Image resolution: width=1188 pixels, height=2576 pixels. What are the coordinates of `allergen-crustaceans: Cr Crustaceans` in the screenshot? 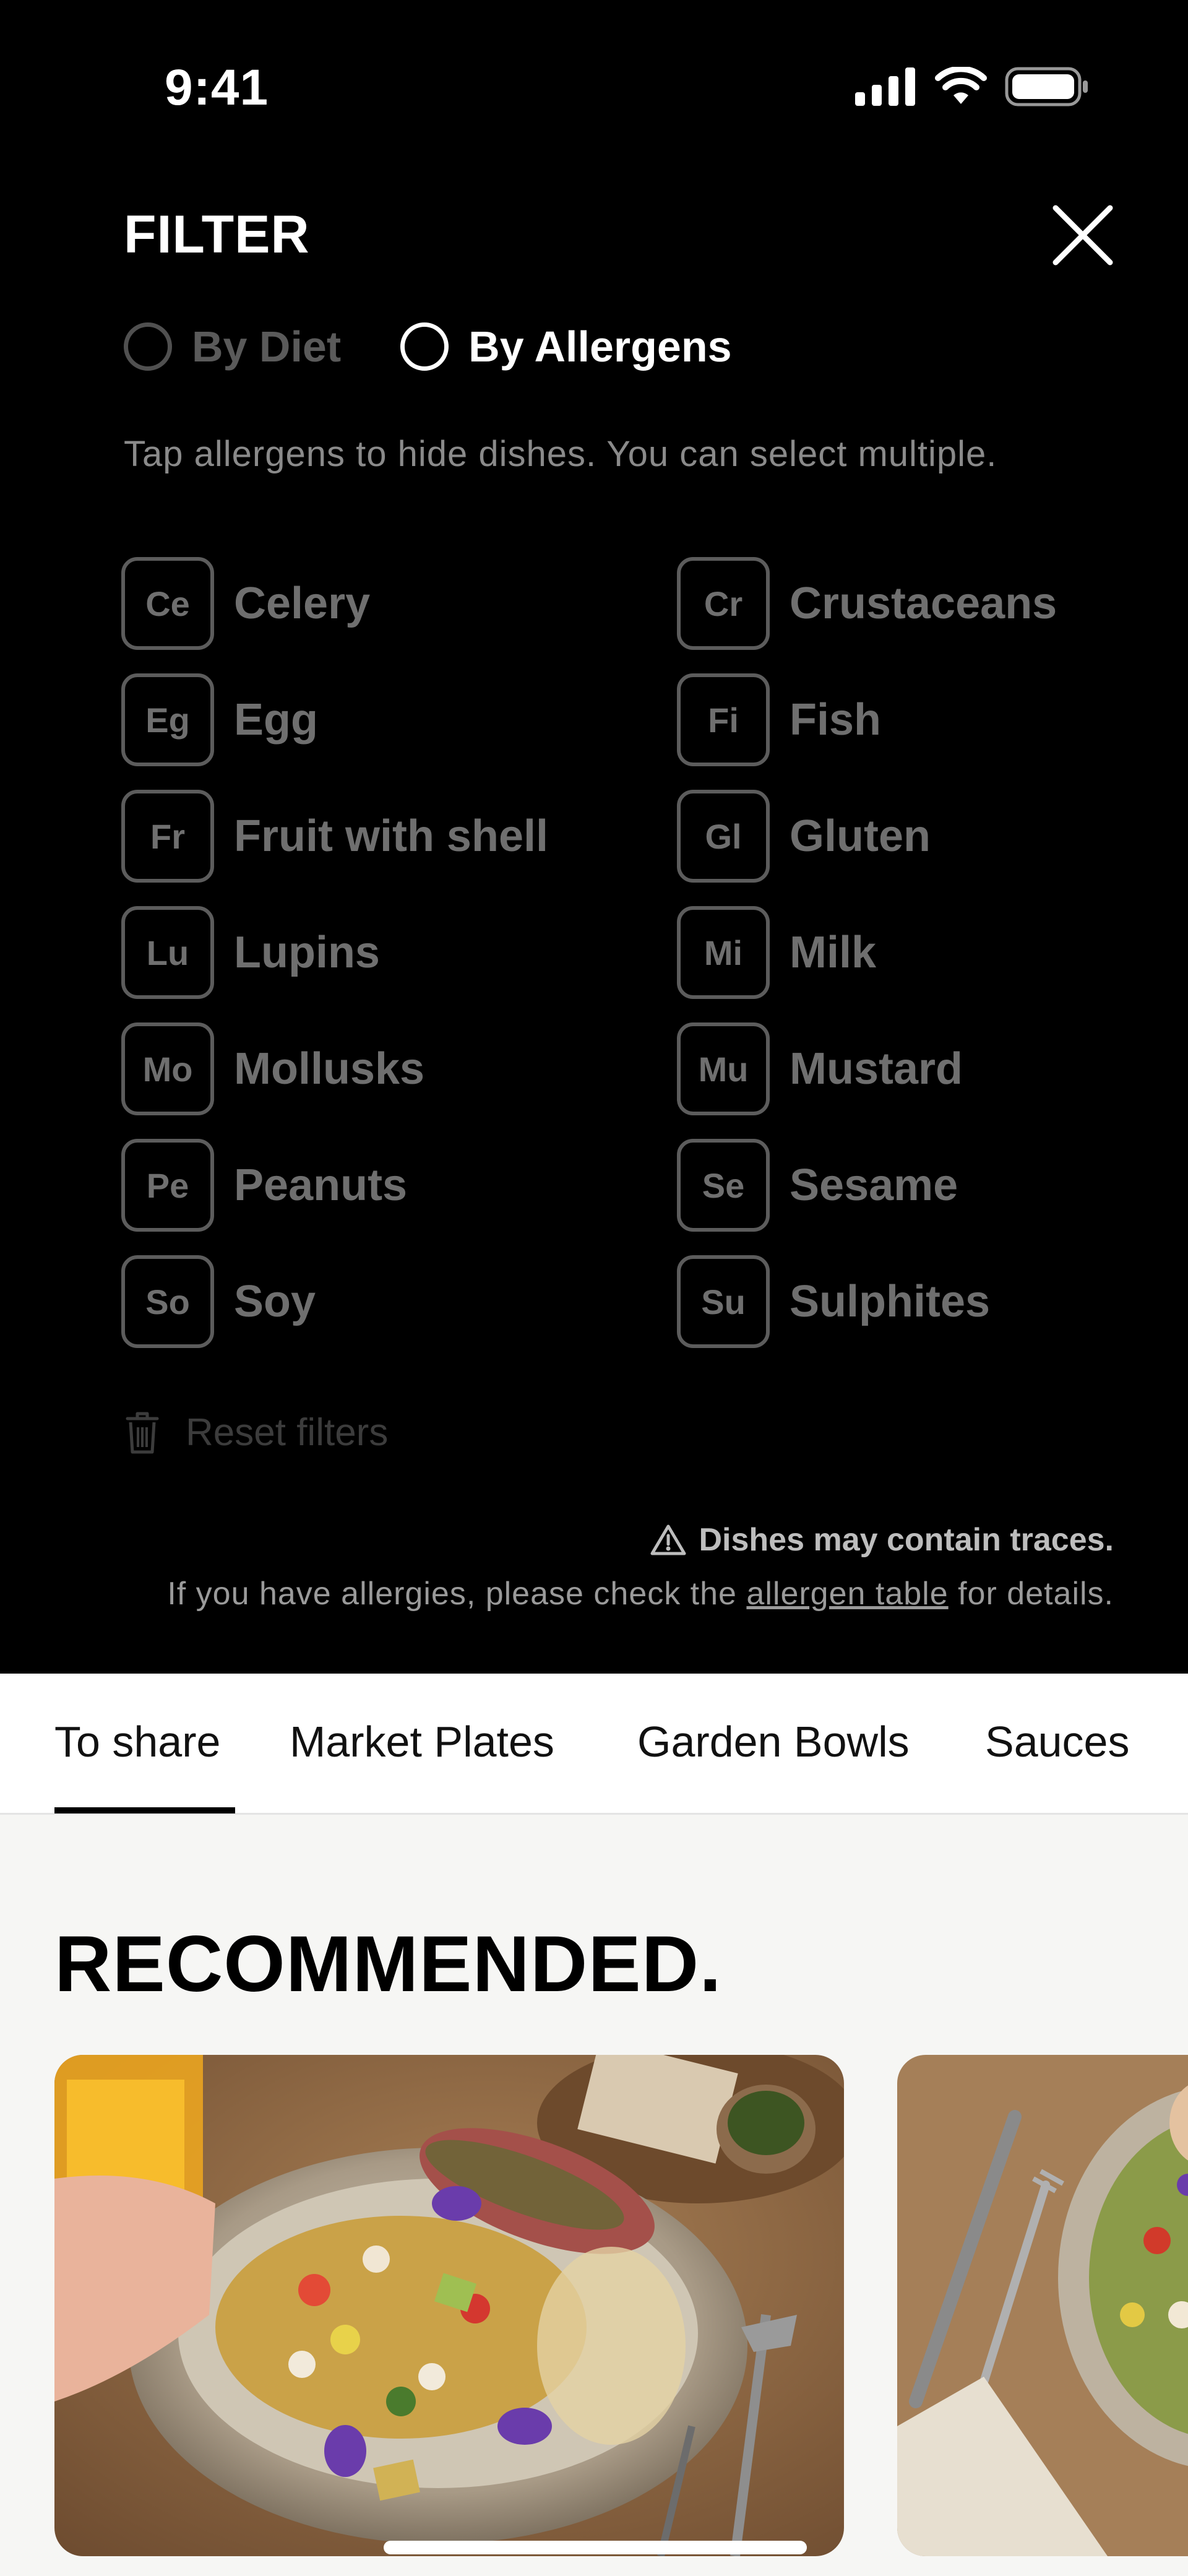 It's located at (867, 603).